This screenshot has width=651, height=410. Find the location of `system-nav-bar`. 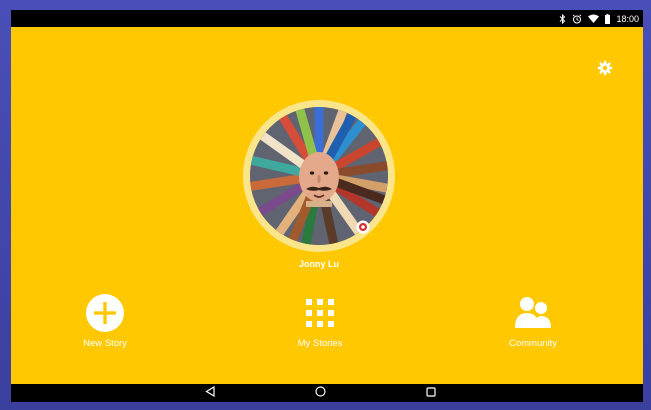

system-nav-bar is located at coordinates (327, 393).